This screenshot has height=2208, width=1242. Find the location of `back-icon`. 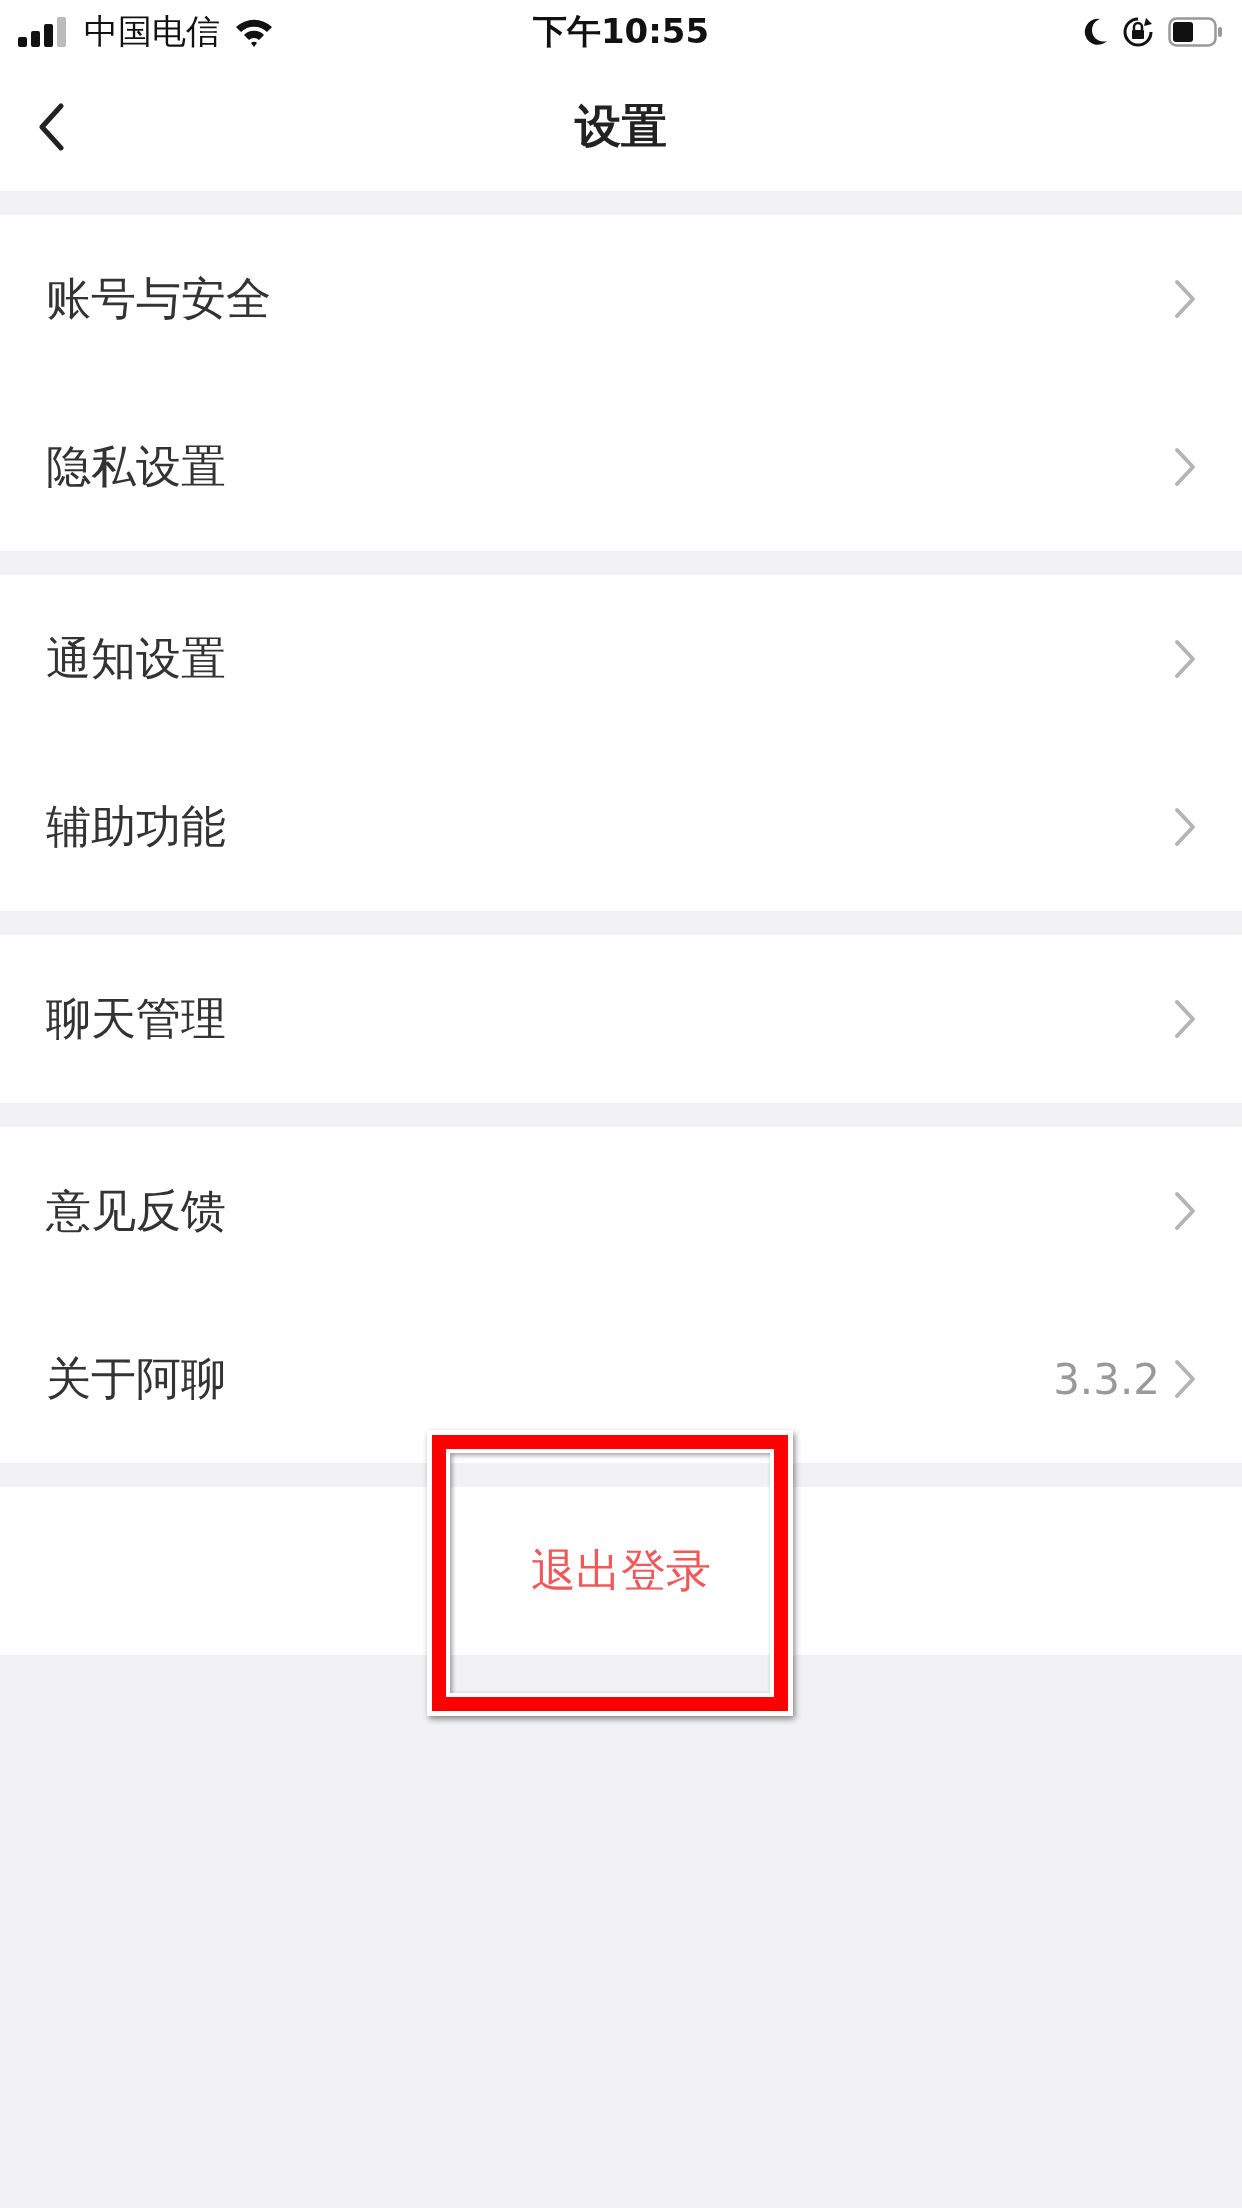

back-icon is located at coordinates (51, 127).